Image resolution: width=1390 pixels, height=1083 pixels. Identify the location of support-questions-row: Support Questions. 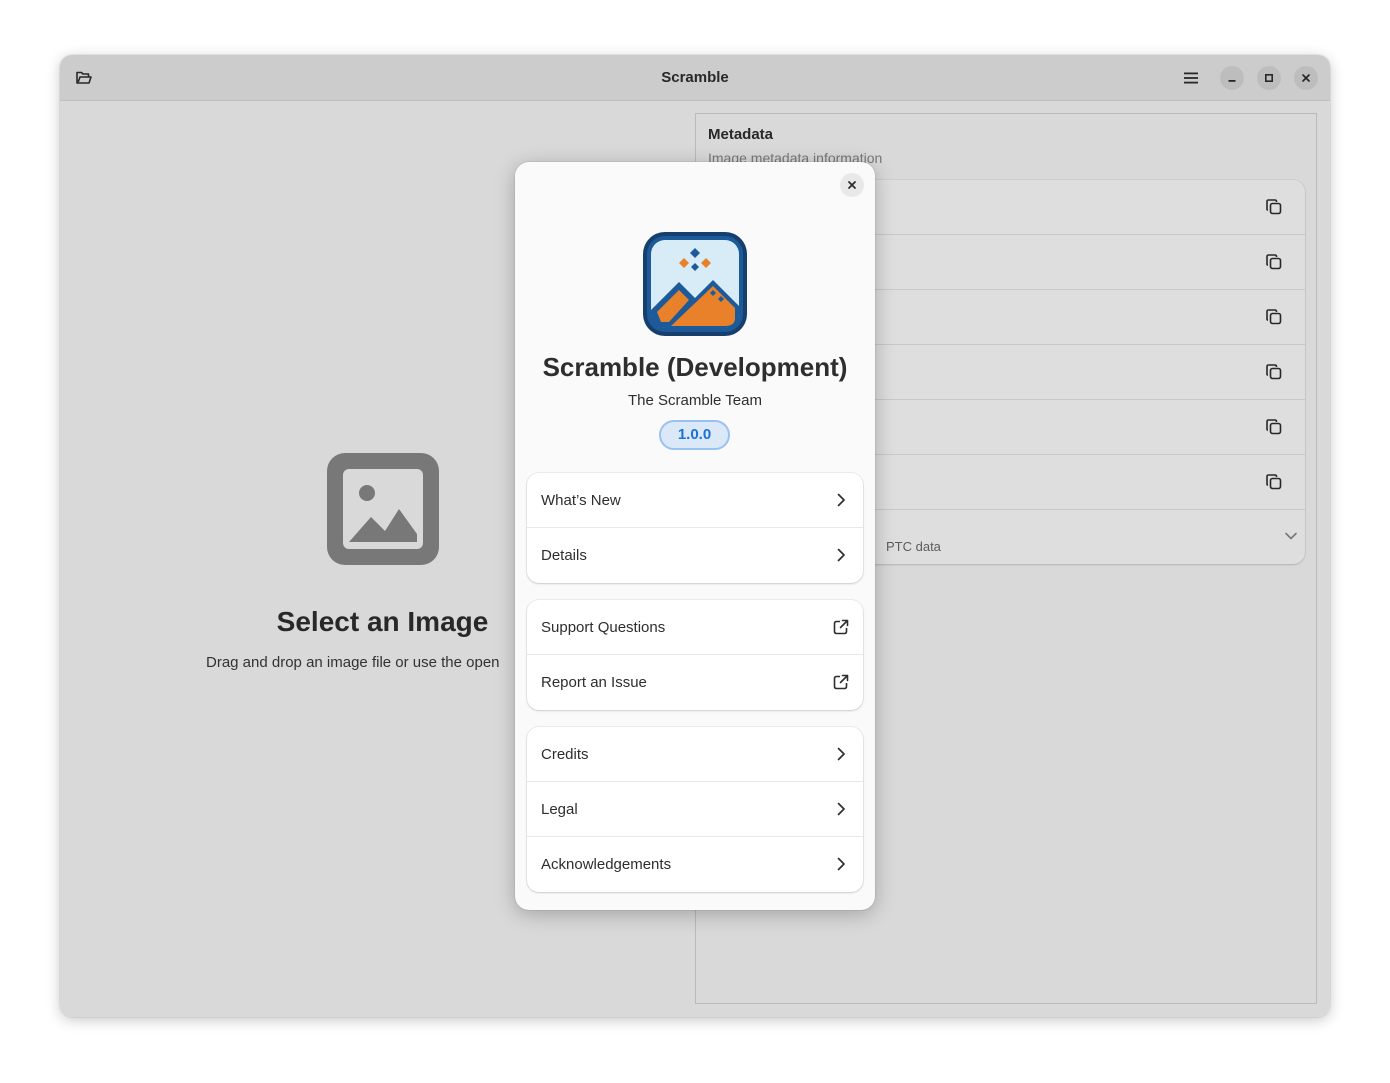
(695, 627).